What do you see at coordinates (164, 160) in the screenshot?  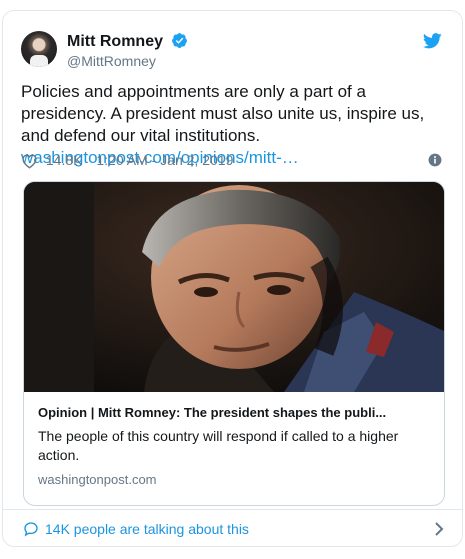 I see `tweet-timestamp: 1:20 AM - Jan 2, 2019` at bounding box center [164, 160].